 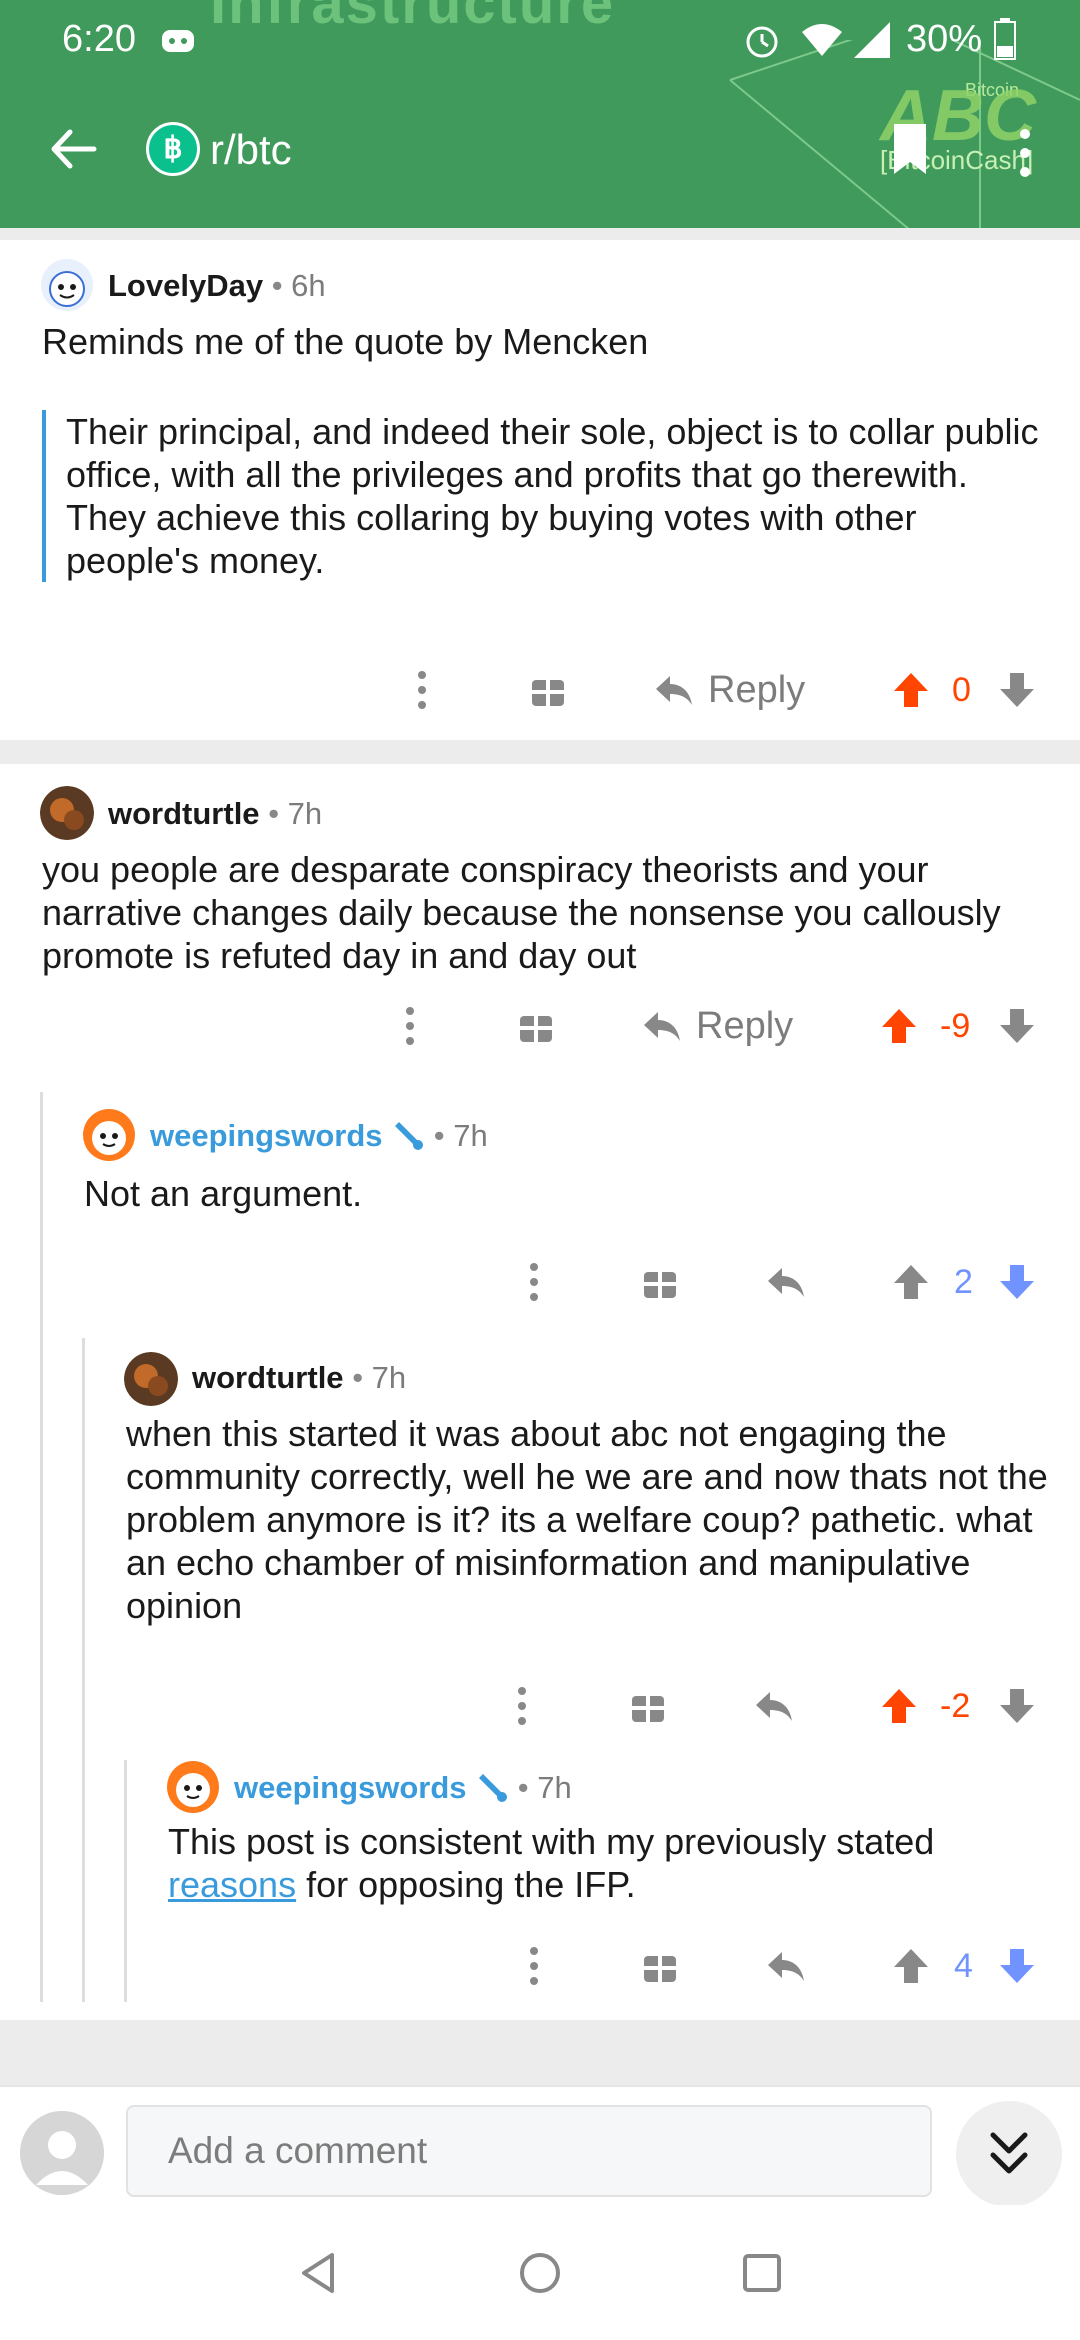 What do you see at coordinates (62, 2153) in the screenshot?
I see `user-avatar` at bounding box center [62, 2153].